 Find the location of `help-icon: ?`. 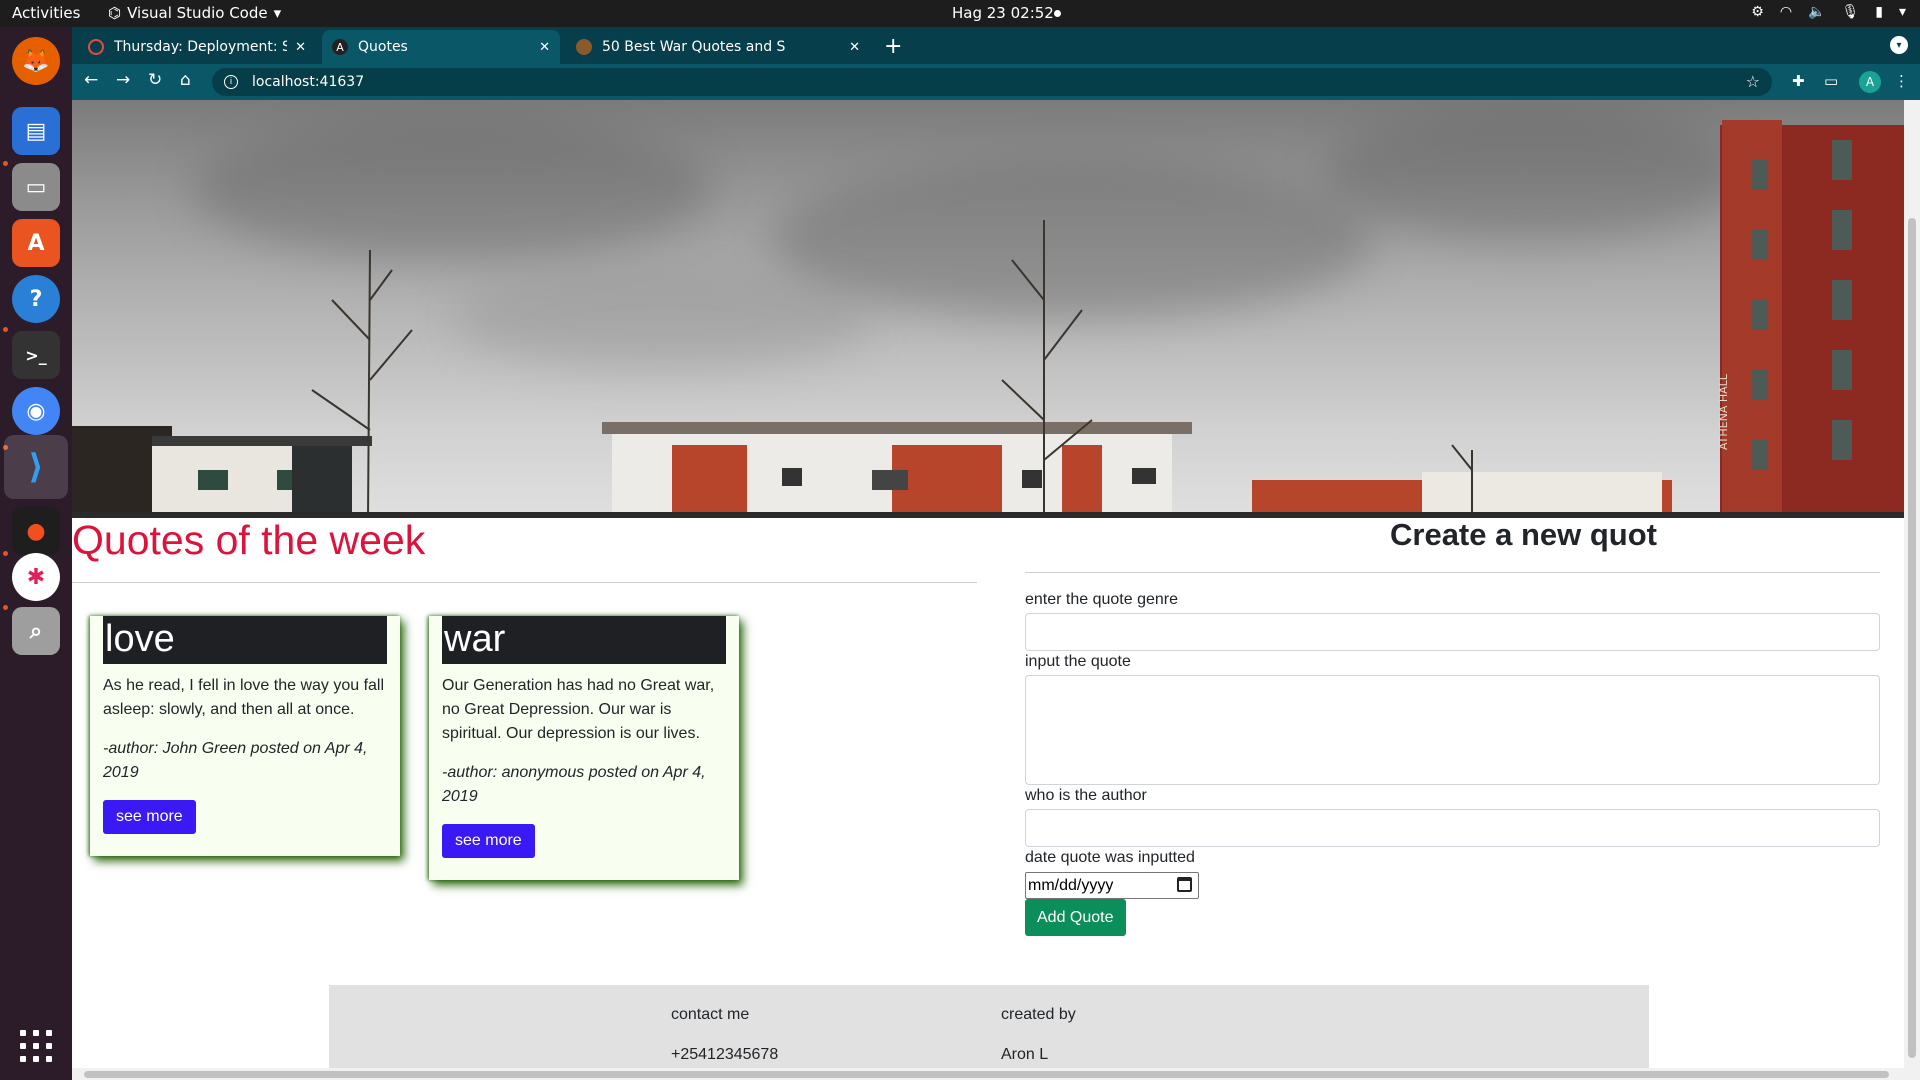

help-icon: ? is located at coordinates (36, 299).